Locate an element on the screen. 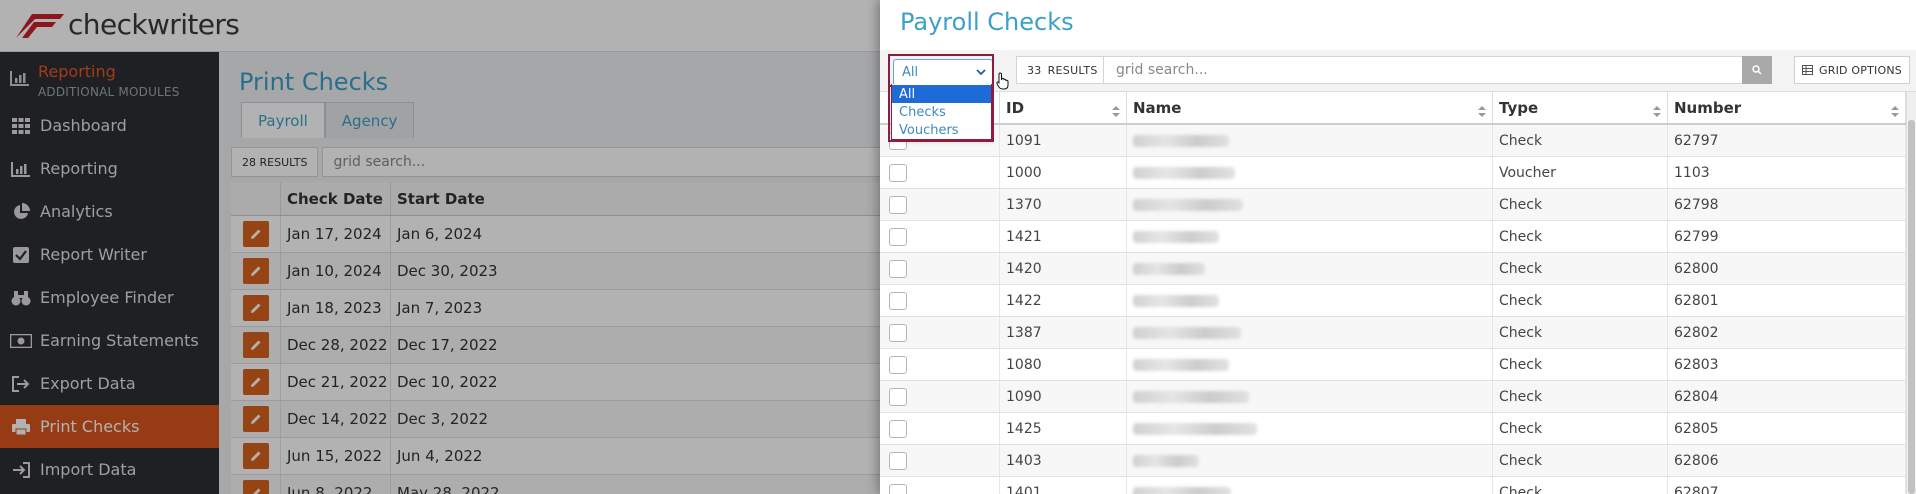 This screenshot has height=494, width=1916. panel-title: Payroll Checks is located at coordinates (987, 22).